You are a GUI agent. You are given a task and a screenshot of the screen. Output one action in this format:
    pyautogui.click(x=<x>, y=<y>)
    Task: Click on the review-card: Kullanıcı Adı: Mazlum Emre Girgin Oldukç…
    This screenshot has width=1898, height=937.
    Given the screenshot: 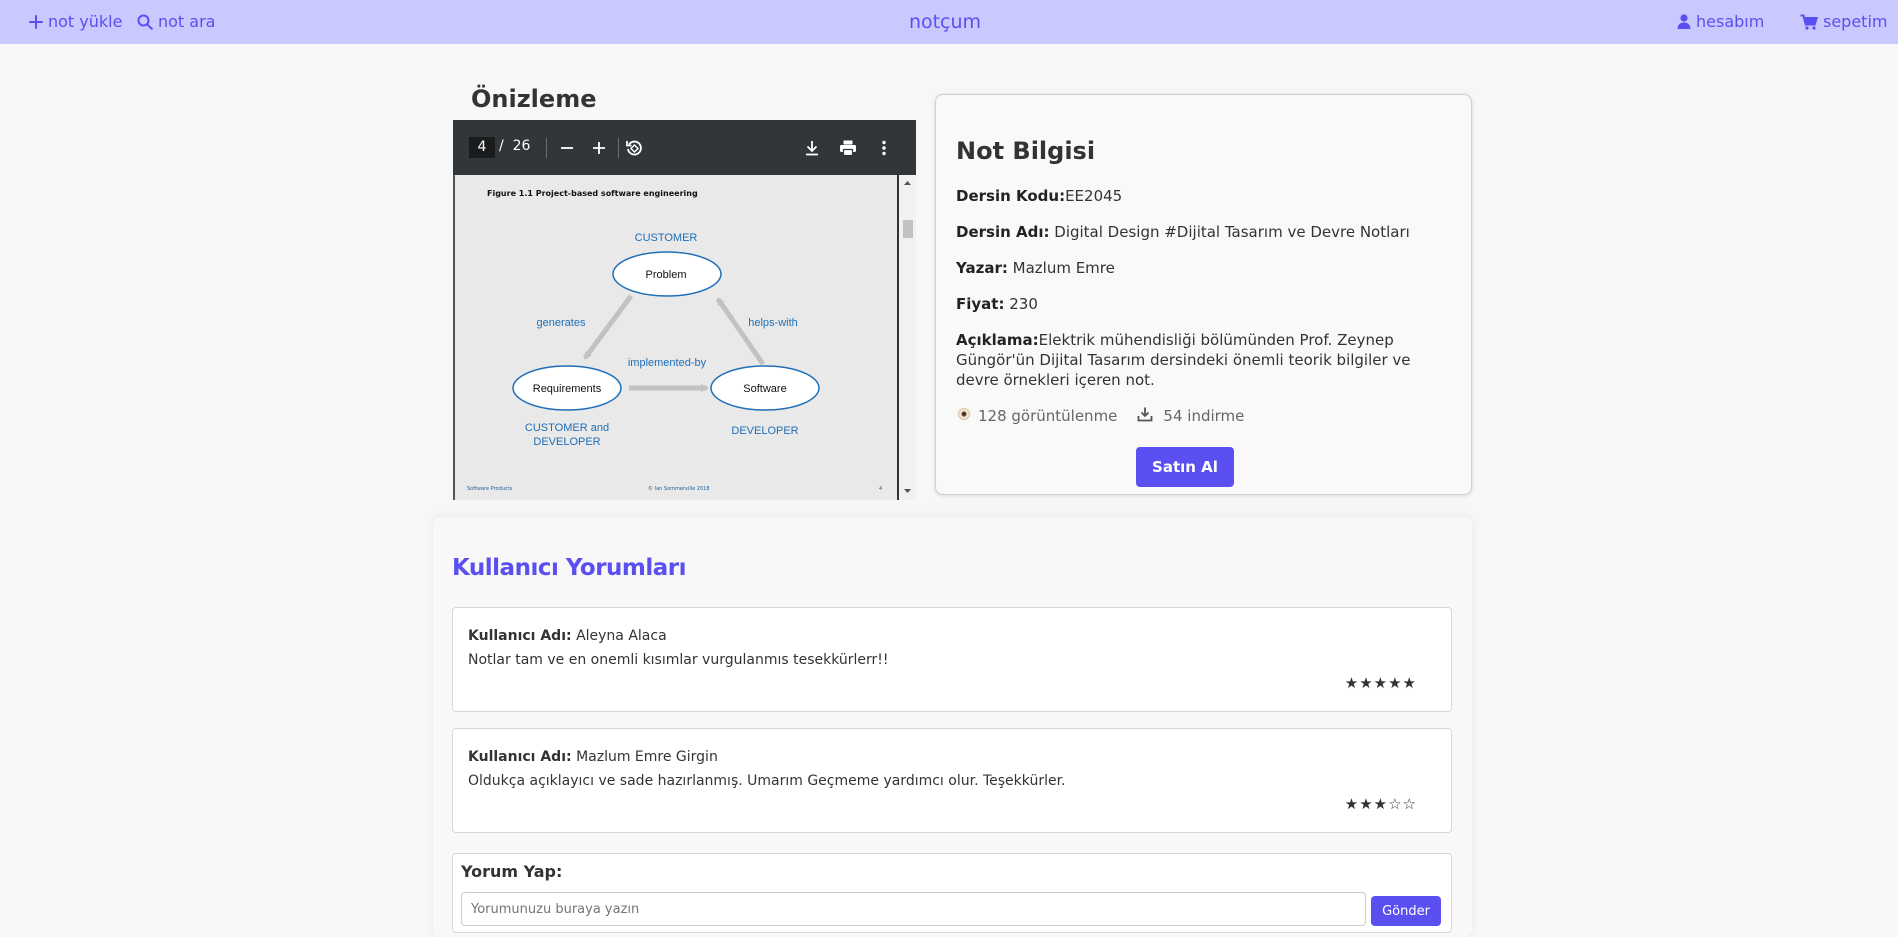 What is the action you would take?
    pyautogui.click(x=952, y=780)
    